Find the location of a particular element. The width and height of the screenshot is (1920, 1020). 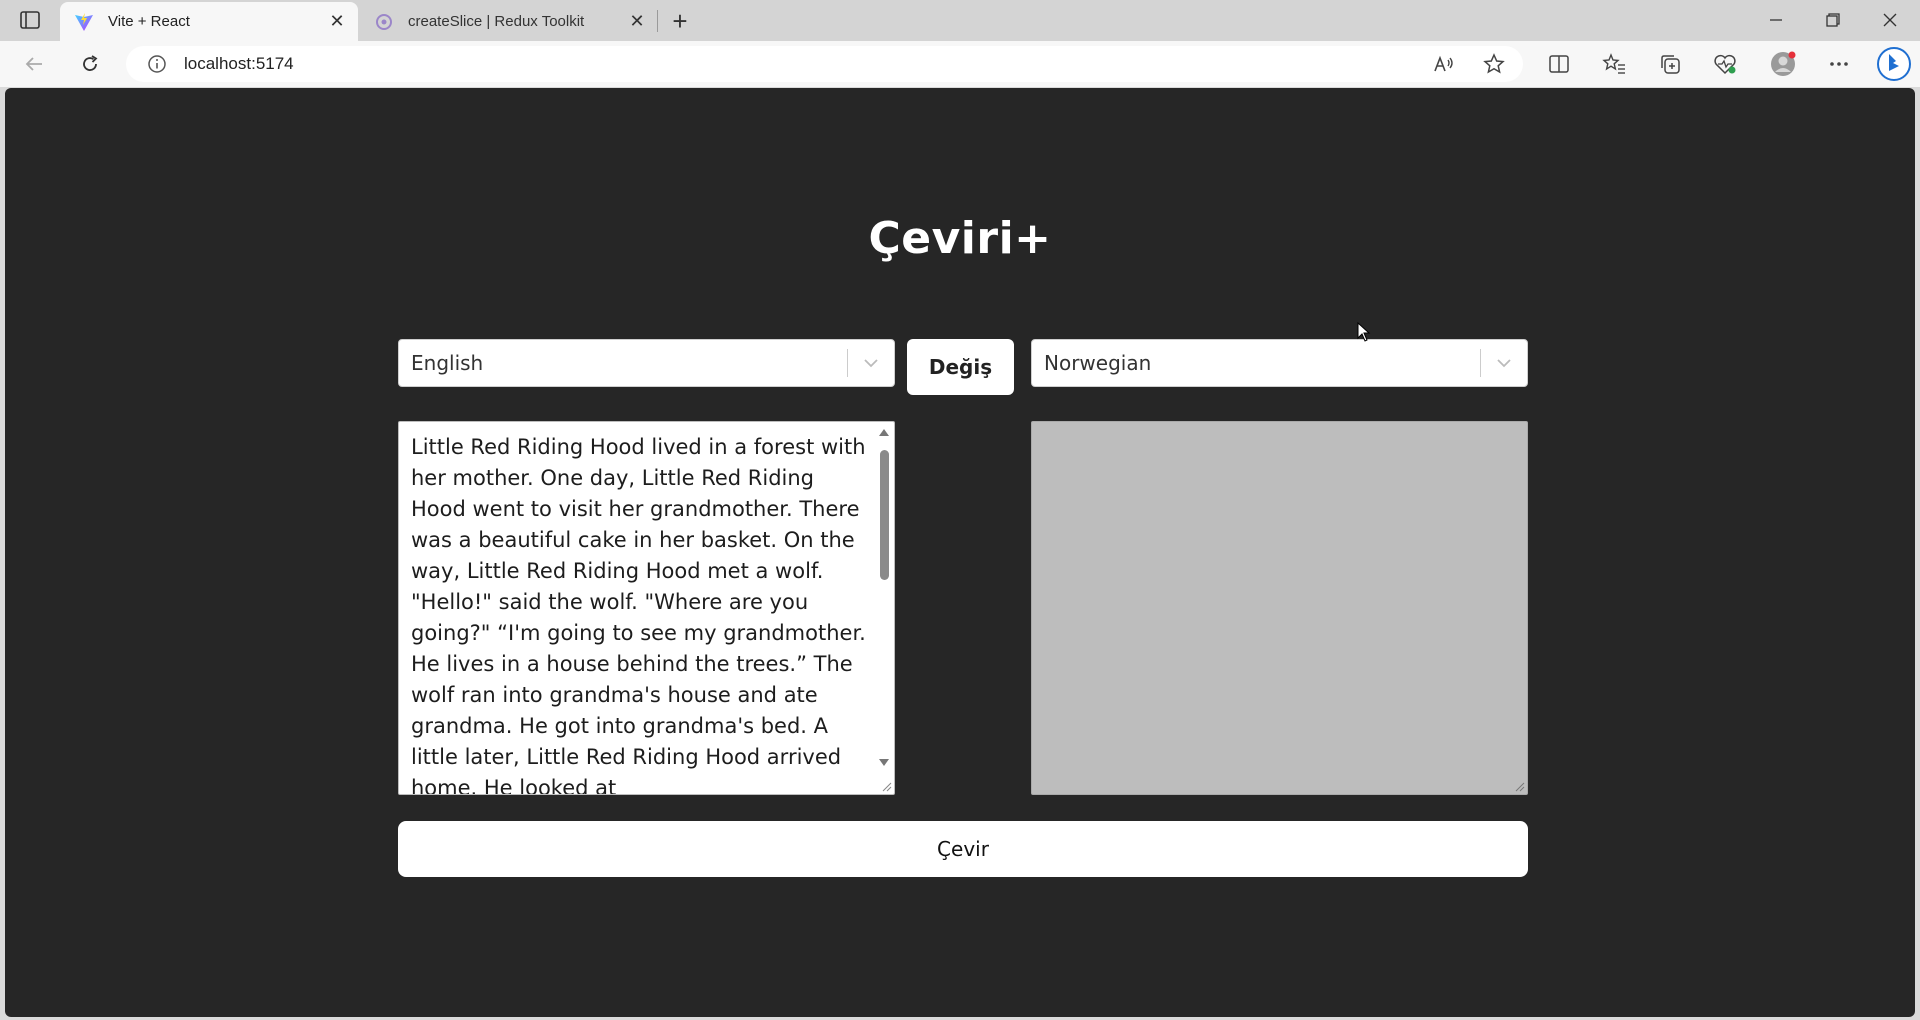

close-window-icon is located at coordinates (1890, 20).